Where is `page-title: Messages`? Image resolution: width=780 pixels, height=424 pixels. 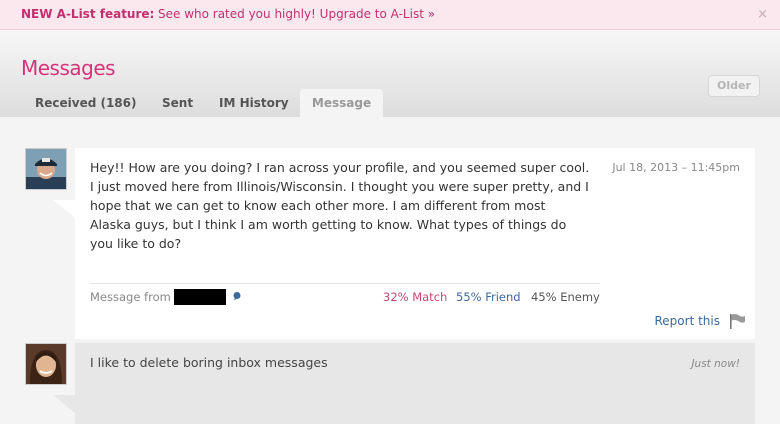 page-title: Messages is located at coordinates (68, 68).